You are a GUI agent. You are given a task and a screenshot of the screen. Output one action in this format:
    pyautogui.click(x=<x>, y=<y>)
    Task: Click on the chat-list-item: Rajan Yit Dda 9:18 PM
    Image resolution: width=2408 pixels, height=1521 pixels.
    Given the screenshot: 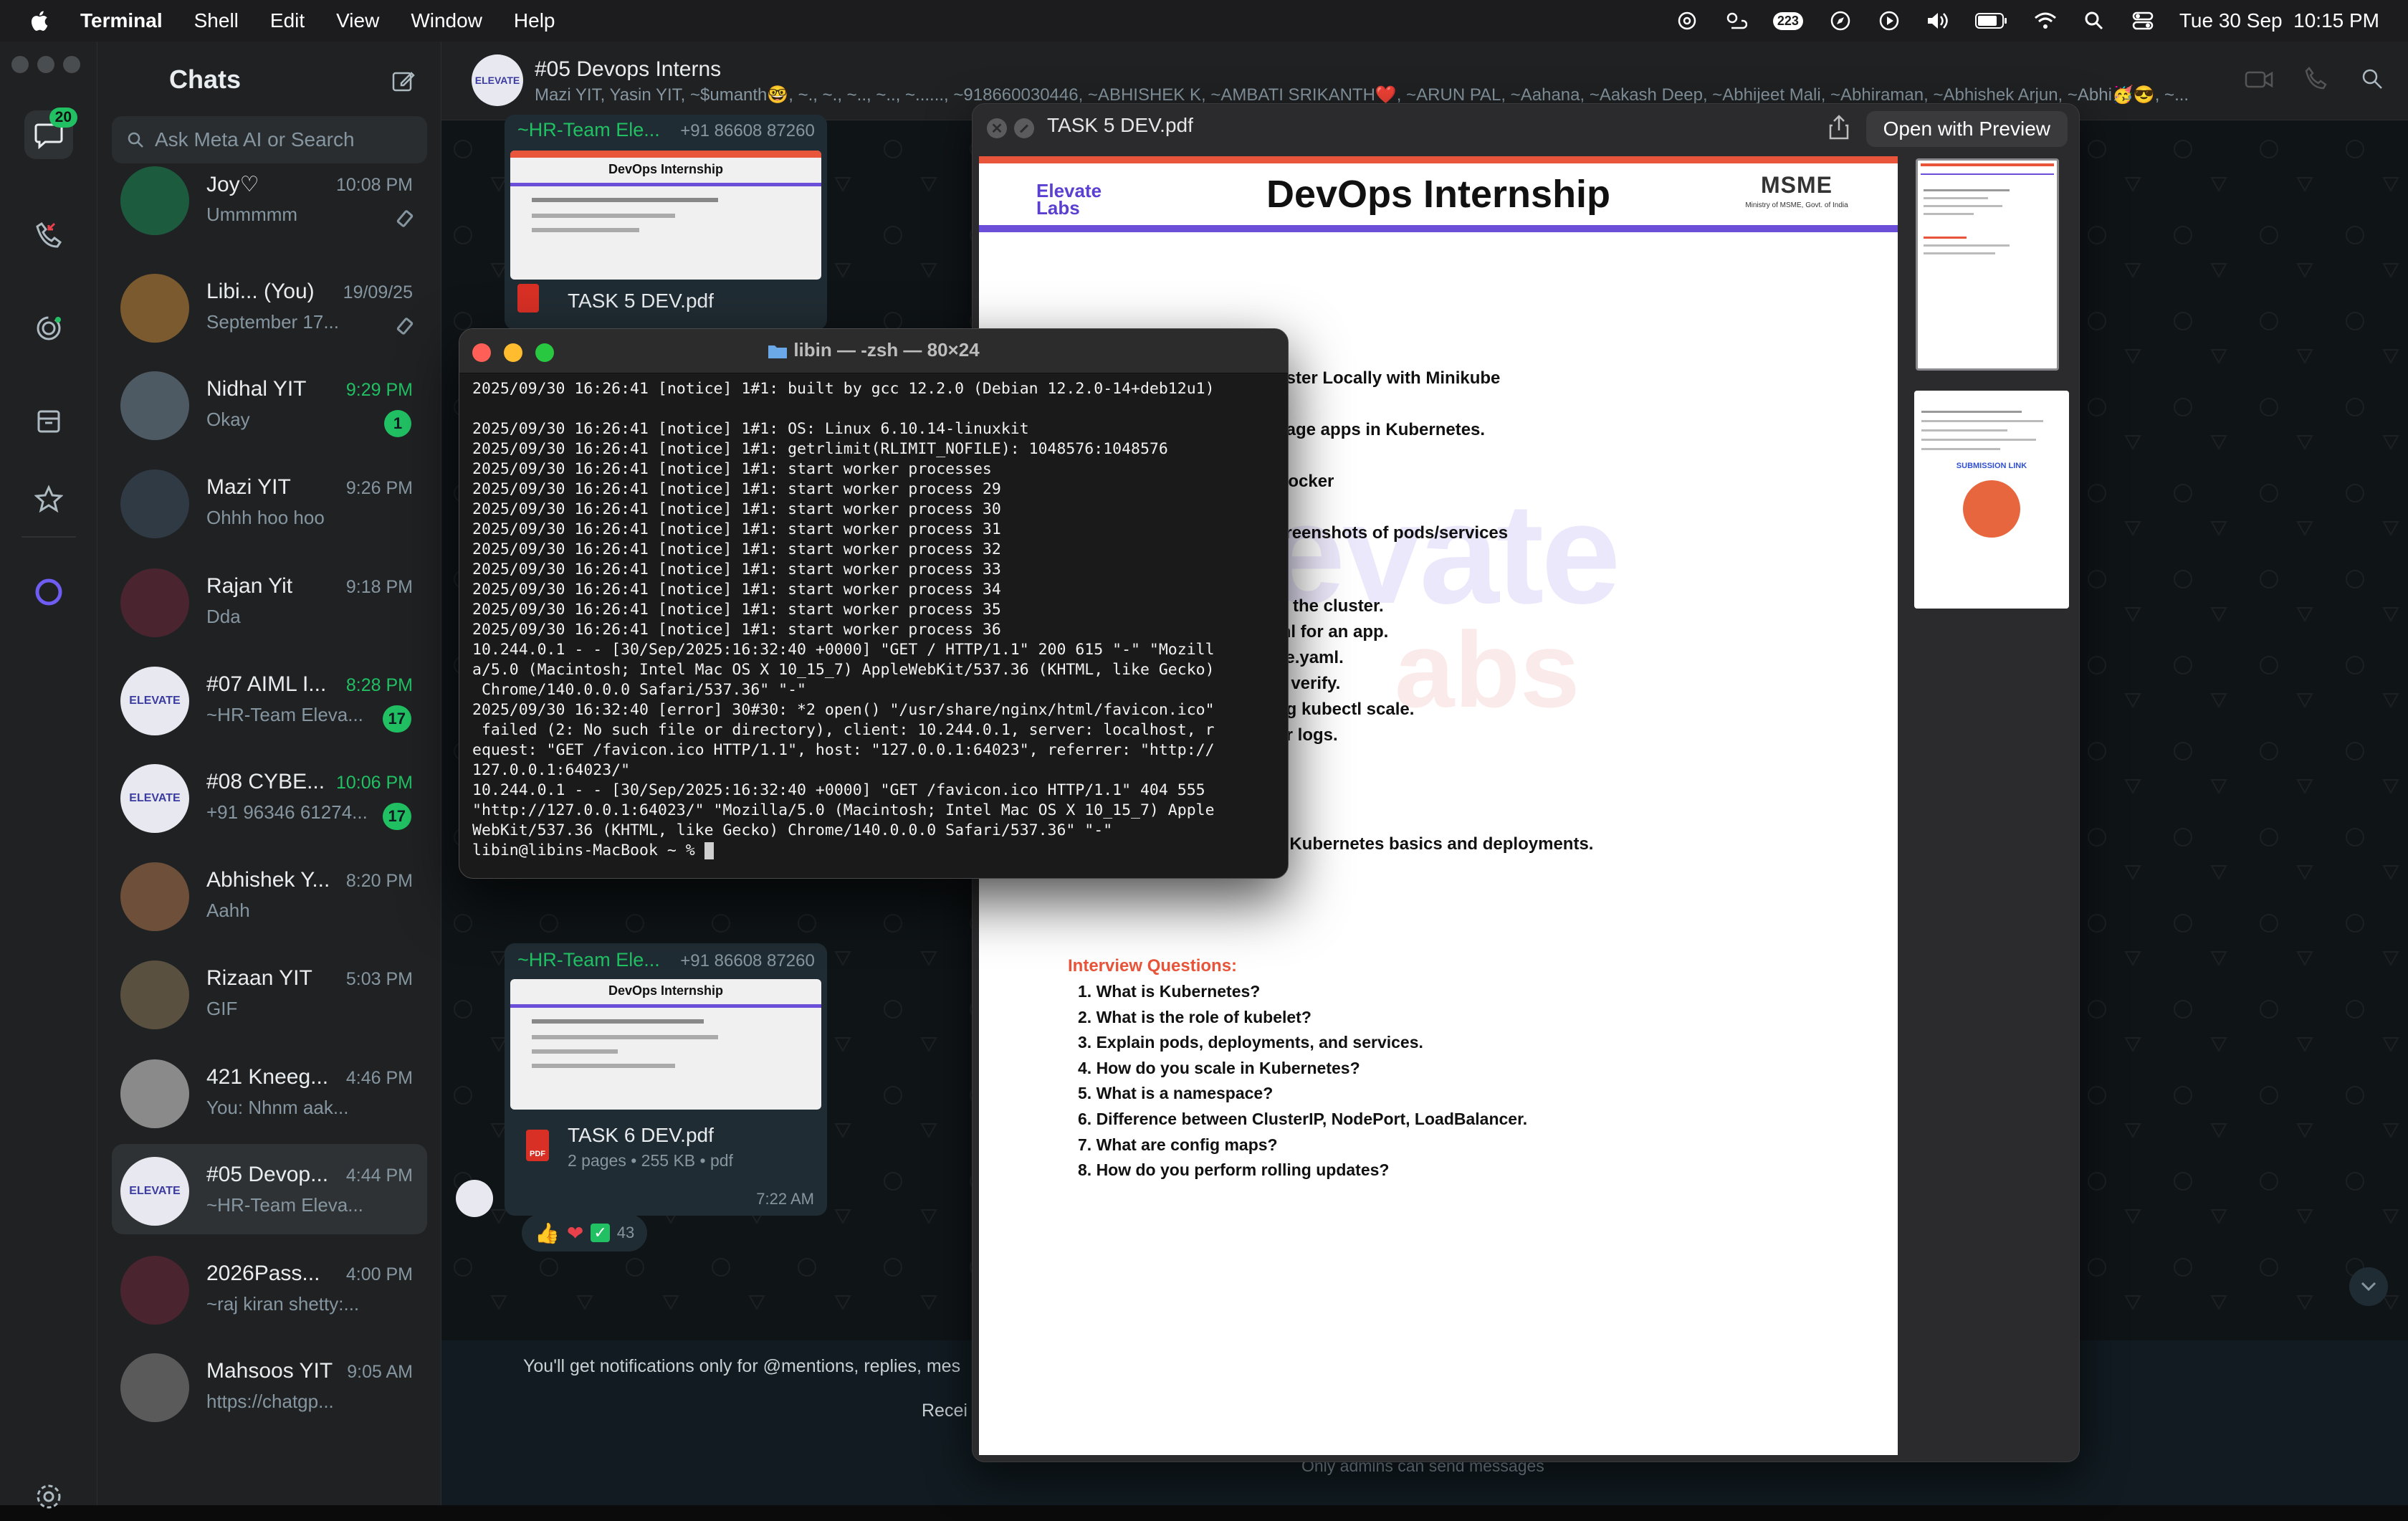 What is the action you would take?
    pyautogui.click(x=269, y=601)
    